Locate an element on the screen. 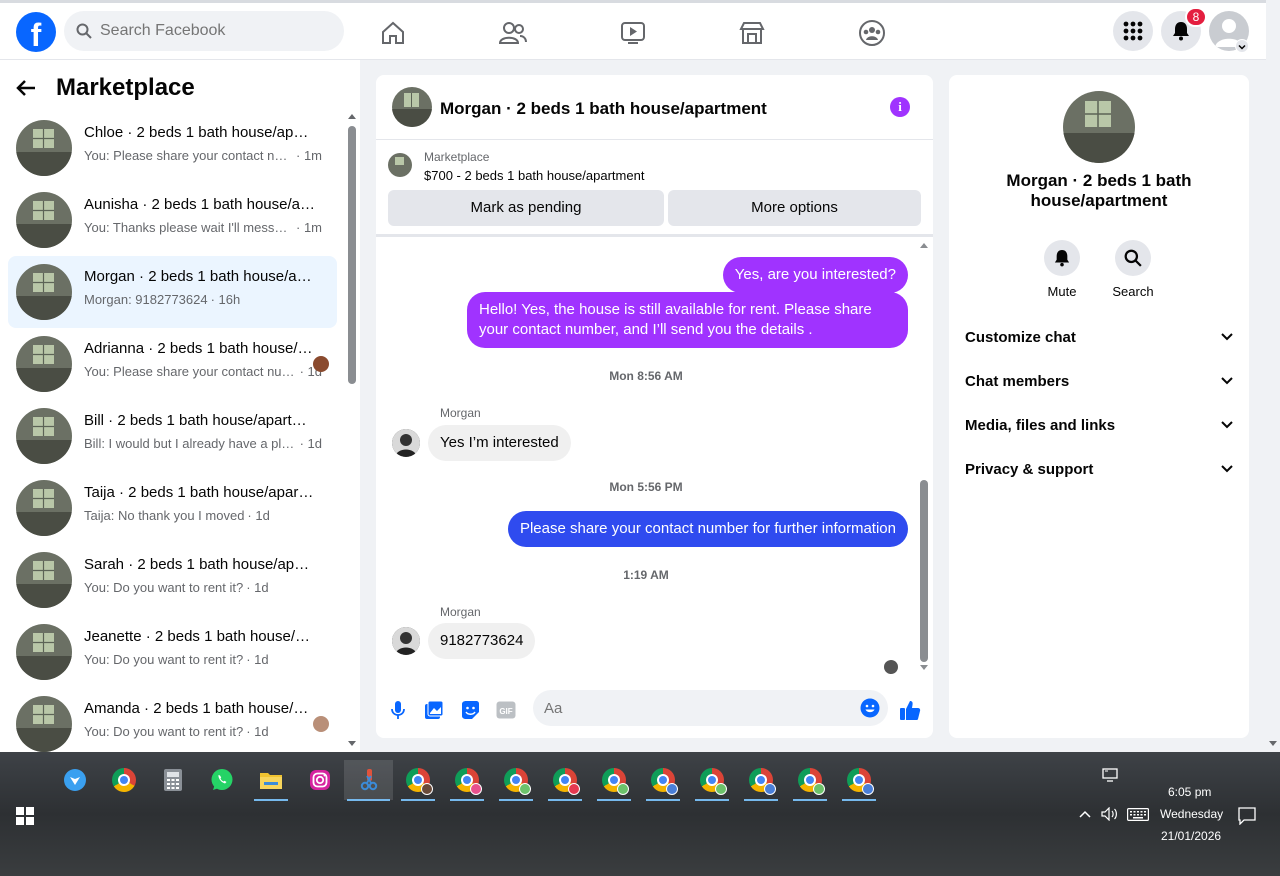  clock-time: 6:05 pm is located at coordinates (1189, 792).